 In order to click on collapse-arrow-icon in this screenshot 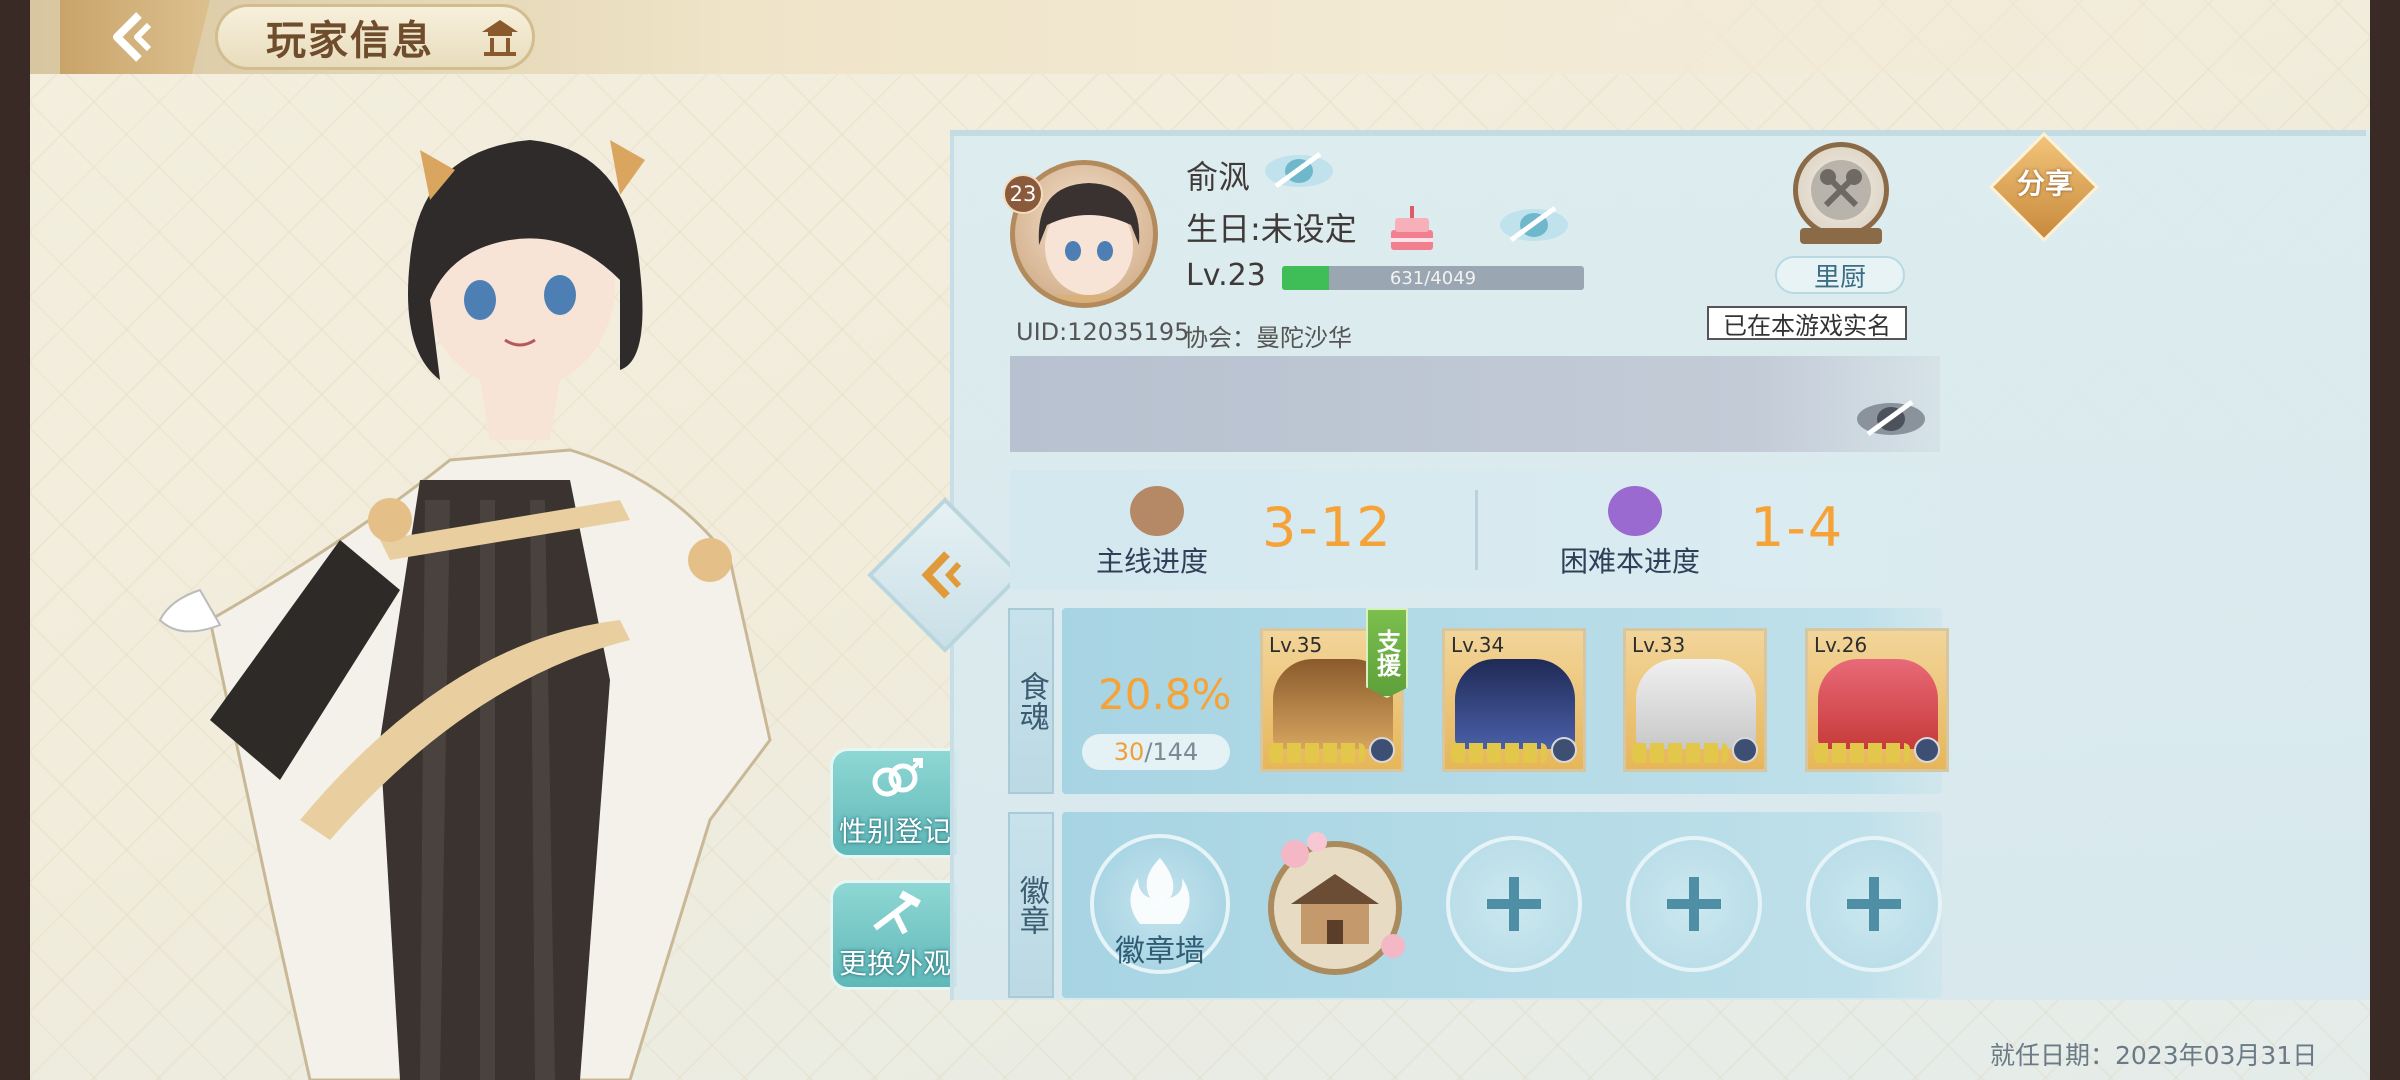, I will do `click(941, 575)`.